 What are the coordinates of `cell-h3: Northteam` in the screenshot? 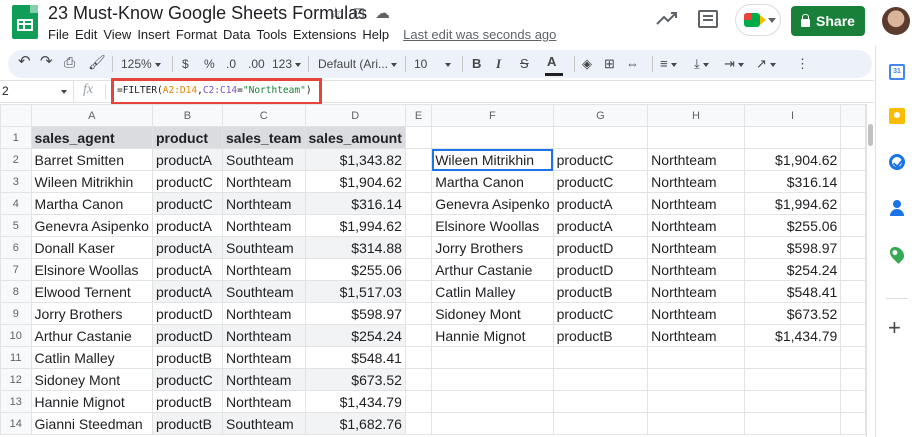 It's located at (696, 181).